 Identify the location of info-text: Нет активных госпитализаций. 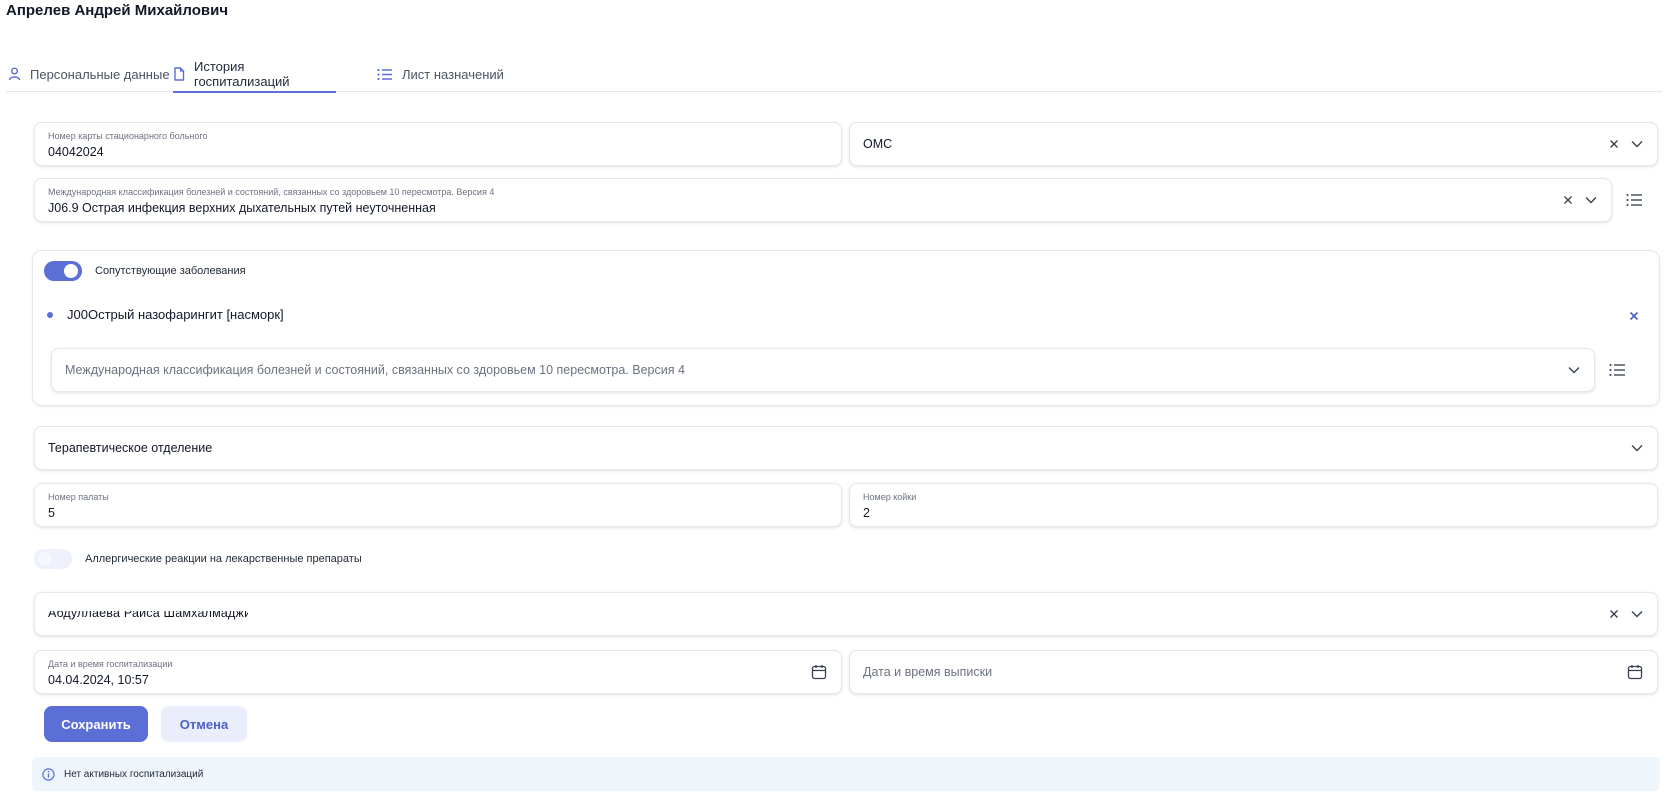
(134, 774).